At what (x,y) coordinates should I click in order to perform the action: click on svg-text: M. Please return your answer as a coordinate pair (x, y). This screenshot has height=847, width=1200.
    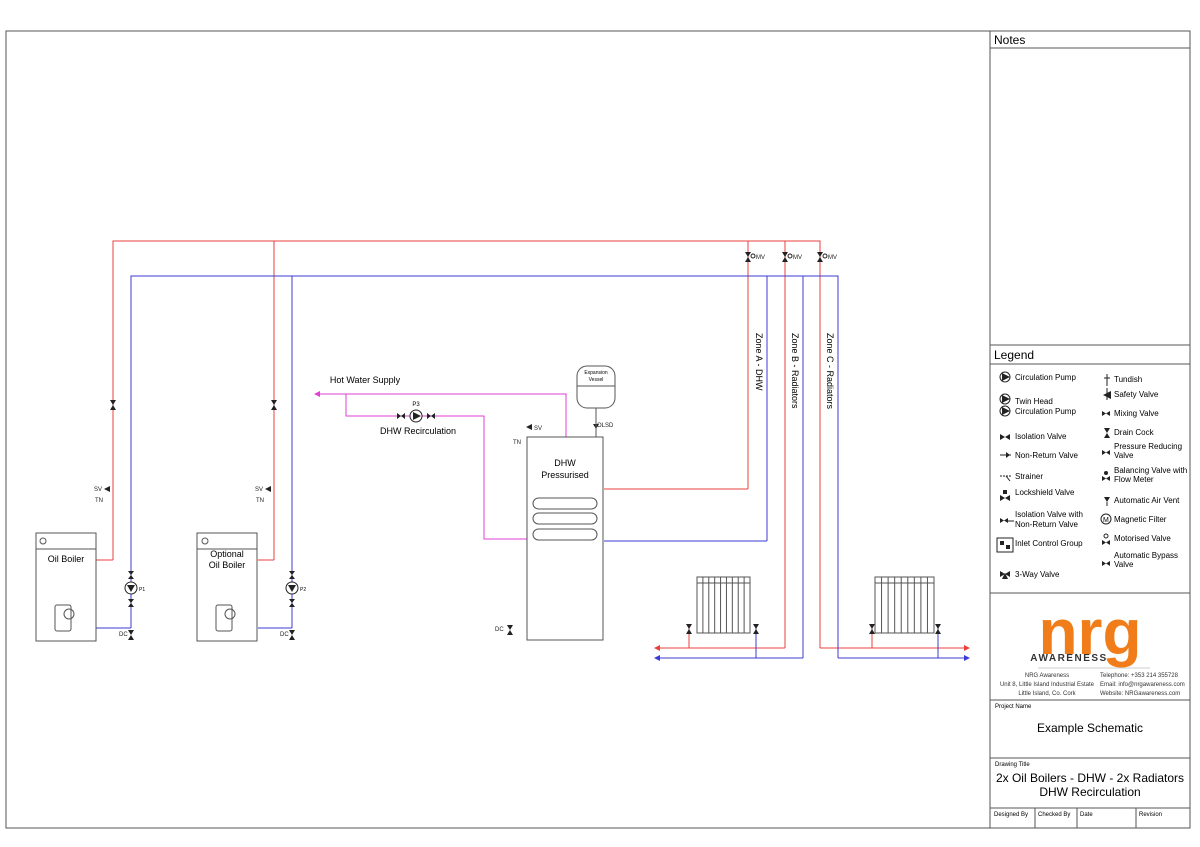
    Looking at the image, I should click on (1106, 520).